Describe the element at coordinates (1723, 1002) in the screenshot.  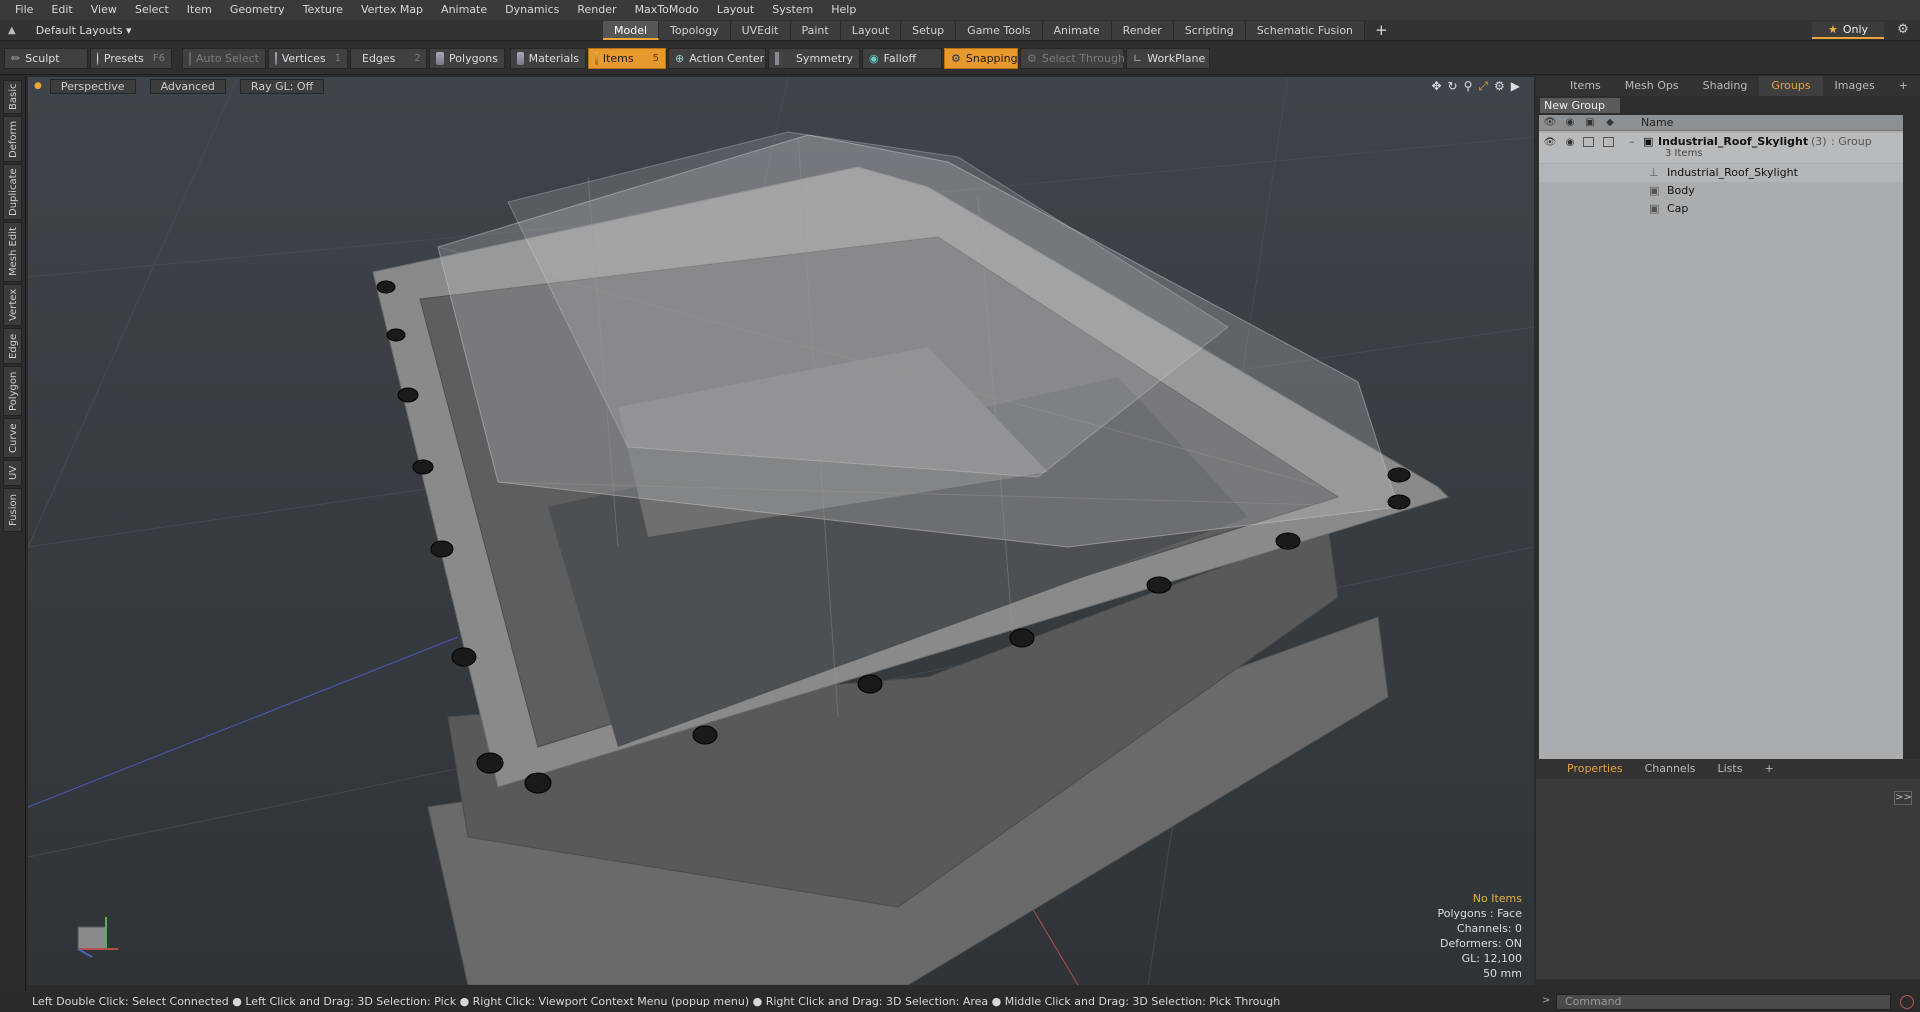
I see `command-input: Command` at that location.